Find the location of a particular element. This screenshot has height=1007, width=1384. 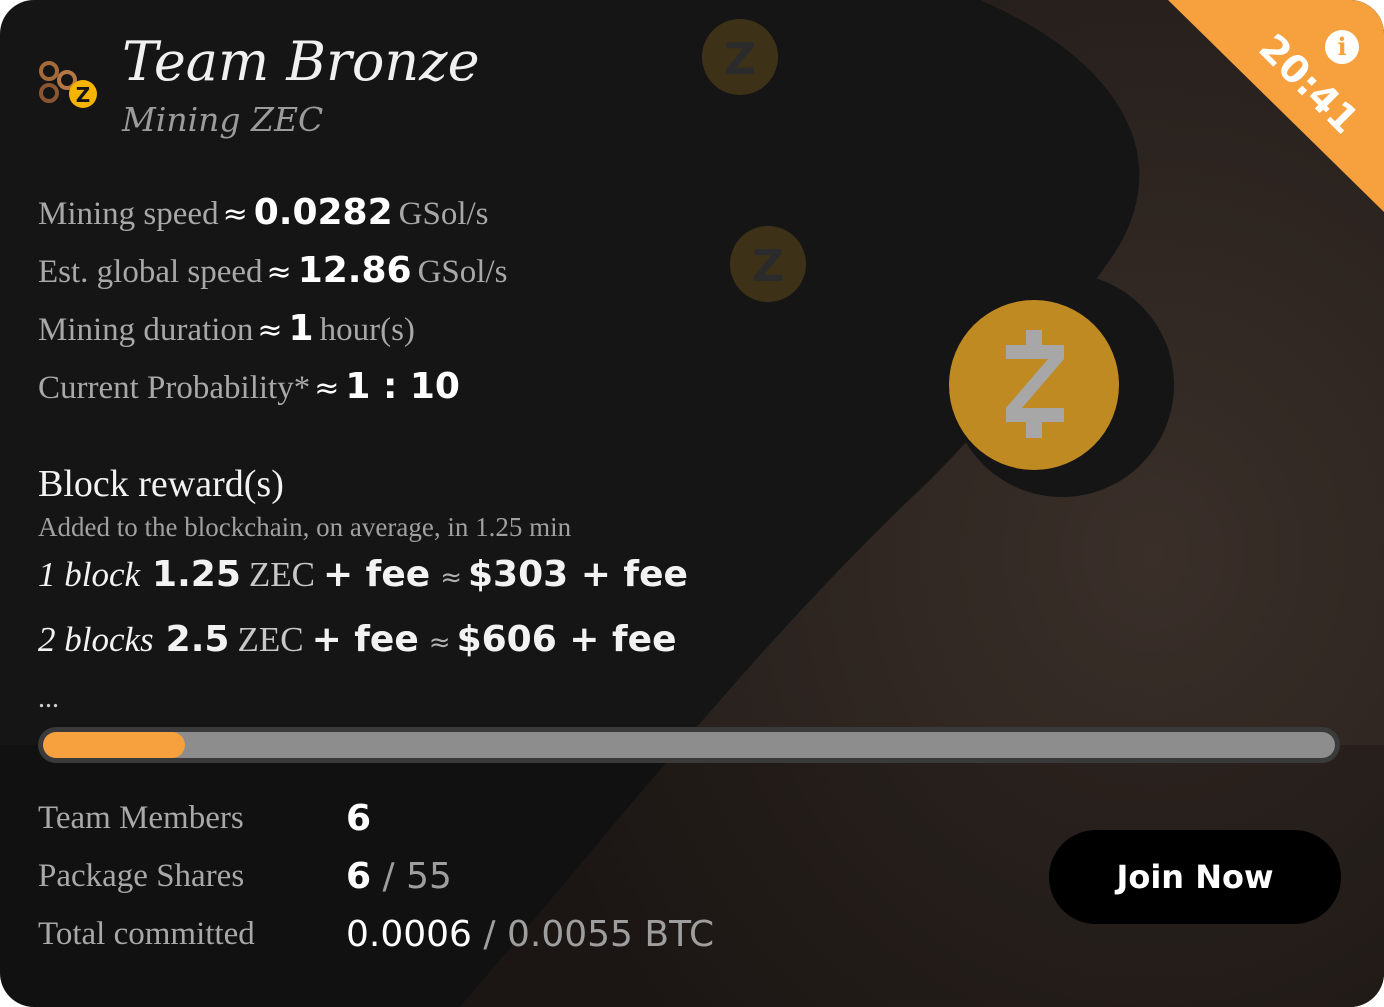

join-now-button: Join Now is located at coordinates (1195, 877).